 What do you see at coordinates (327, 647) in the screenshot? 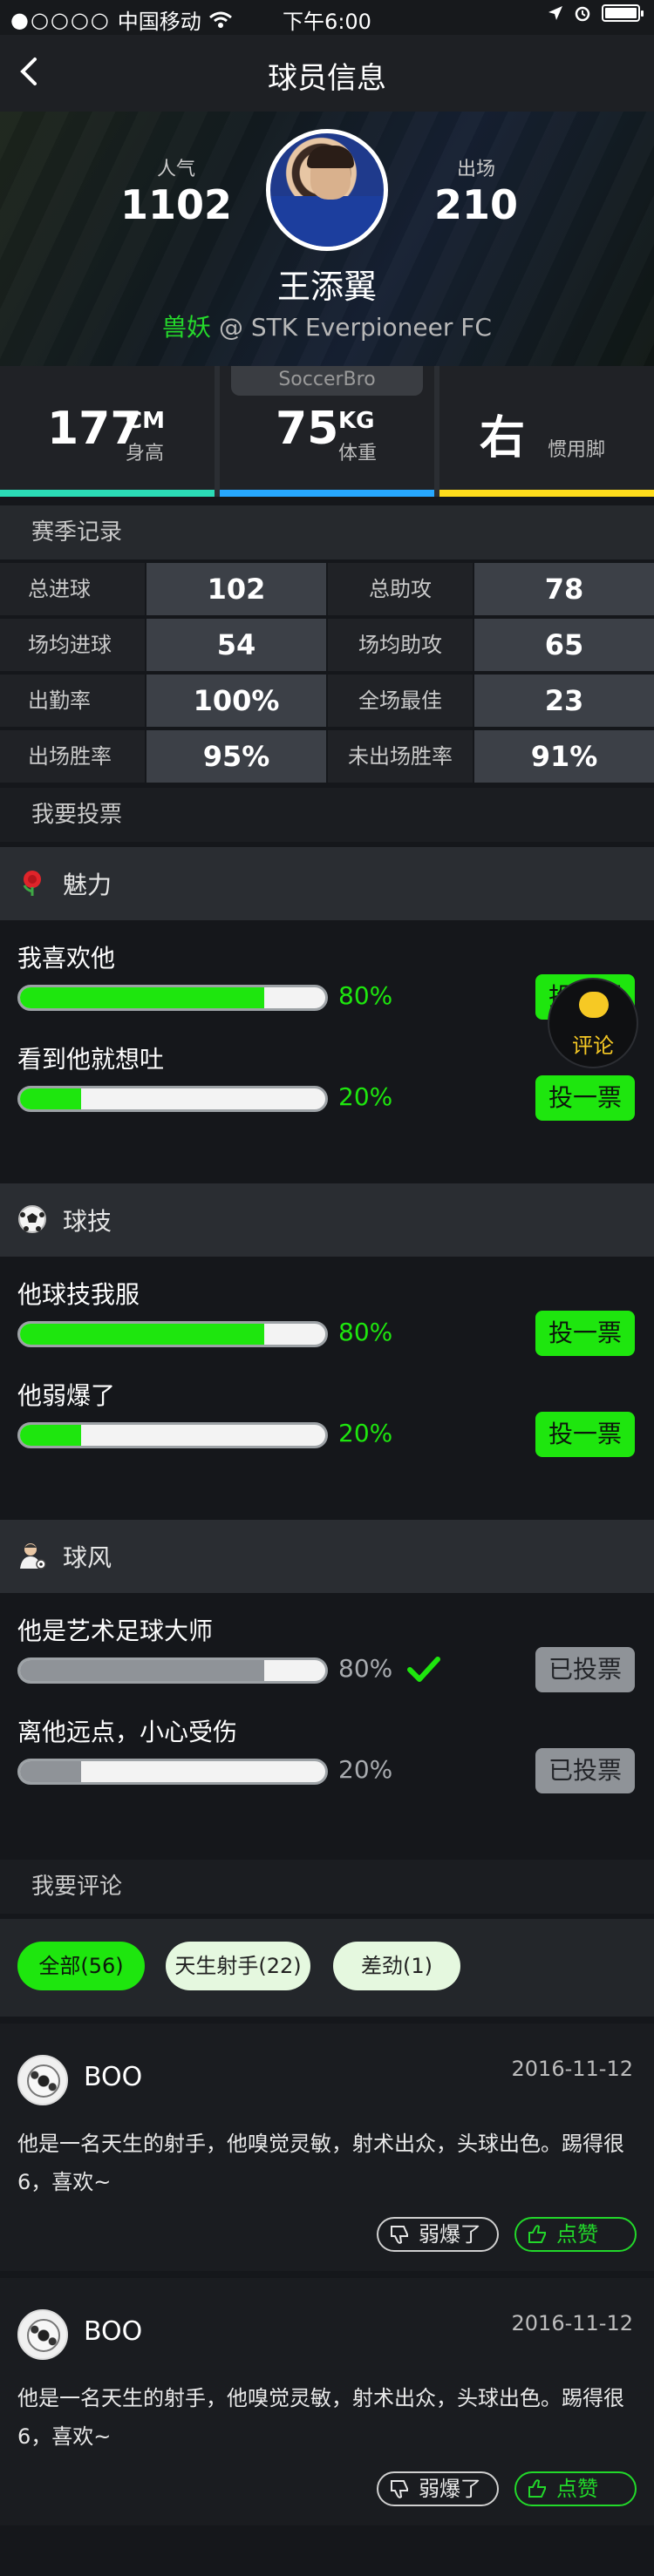
I see `stats-row: 场均进球 54 场均助攻 65` at bounding box center [327, 647].